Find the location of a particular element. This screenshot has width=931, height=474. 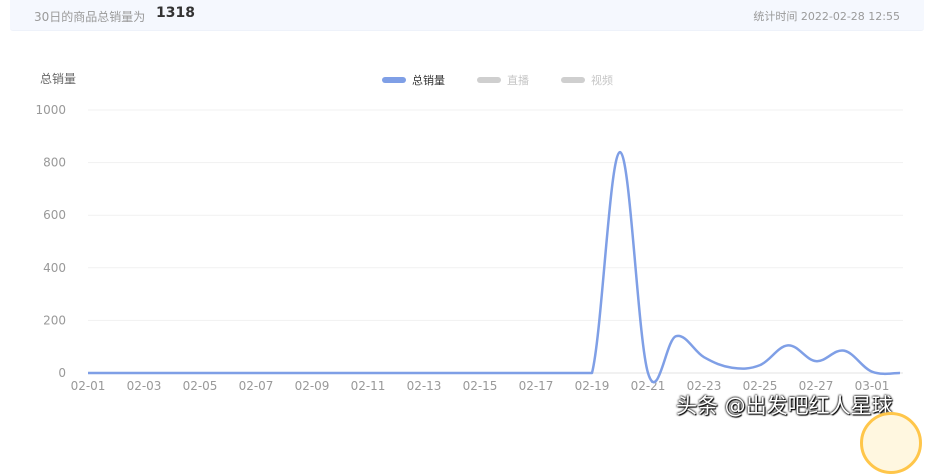

x-tick-label: 02-07 is located at coordinates (256, 386).